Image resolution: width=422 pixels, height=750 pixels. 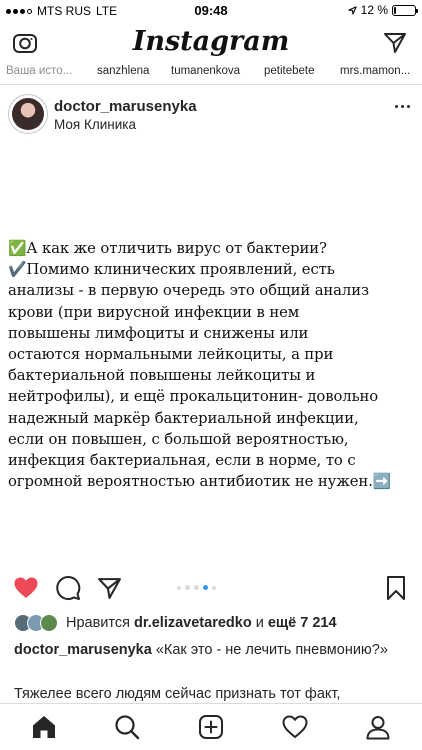 I want to click on status-right: 12 %, so click(x=383, y=10).